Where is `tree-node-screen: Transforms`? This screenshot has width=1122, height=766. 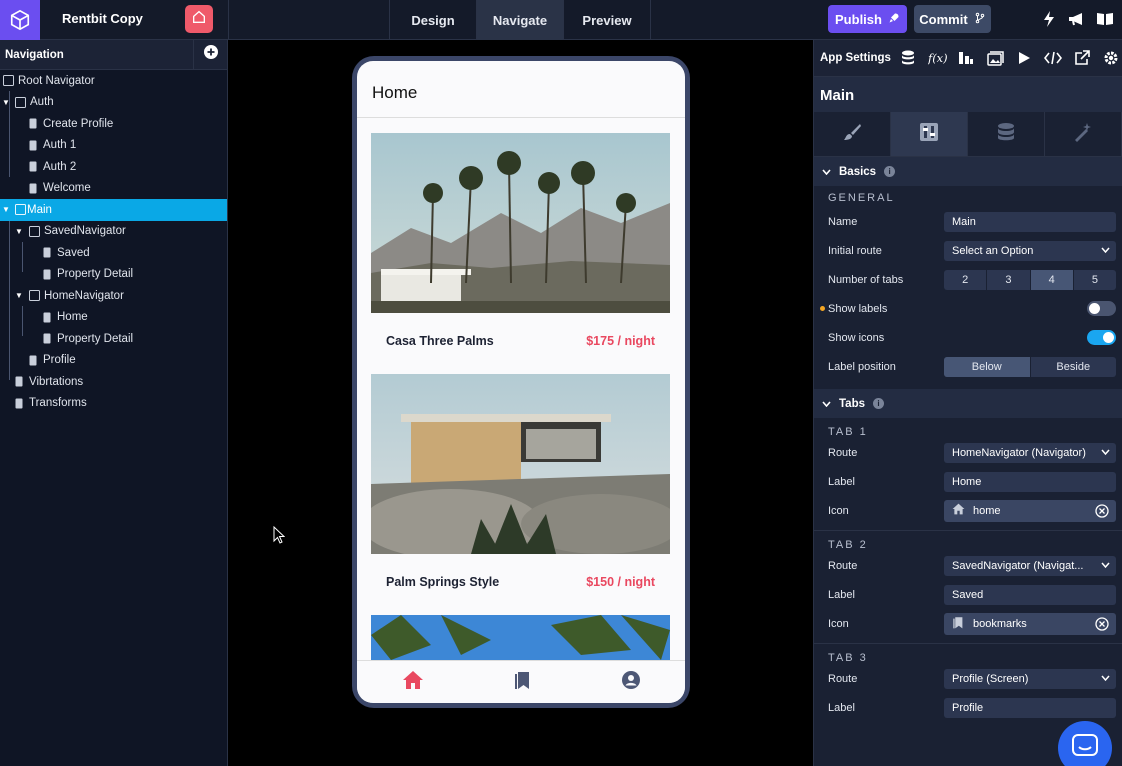 tree-node-screen: Transforms is located at coordinates (113, 404).